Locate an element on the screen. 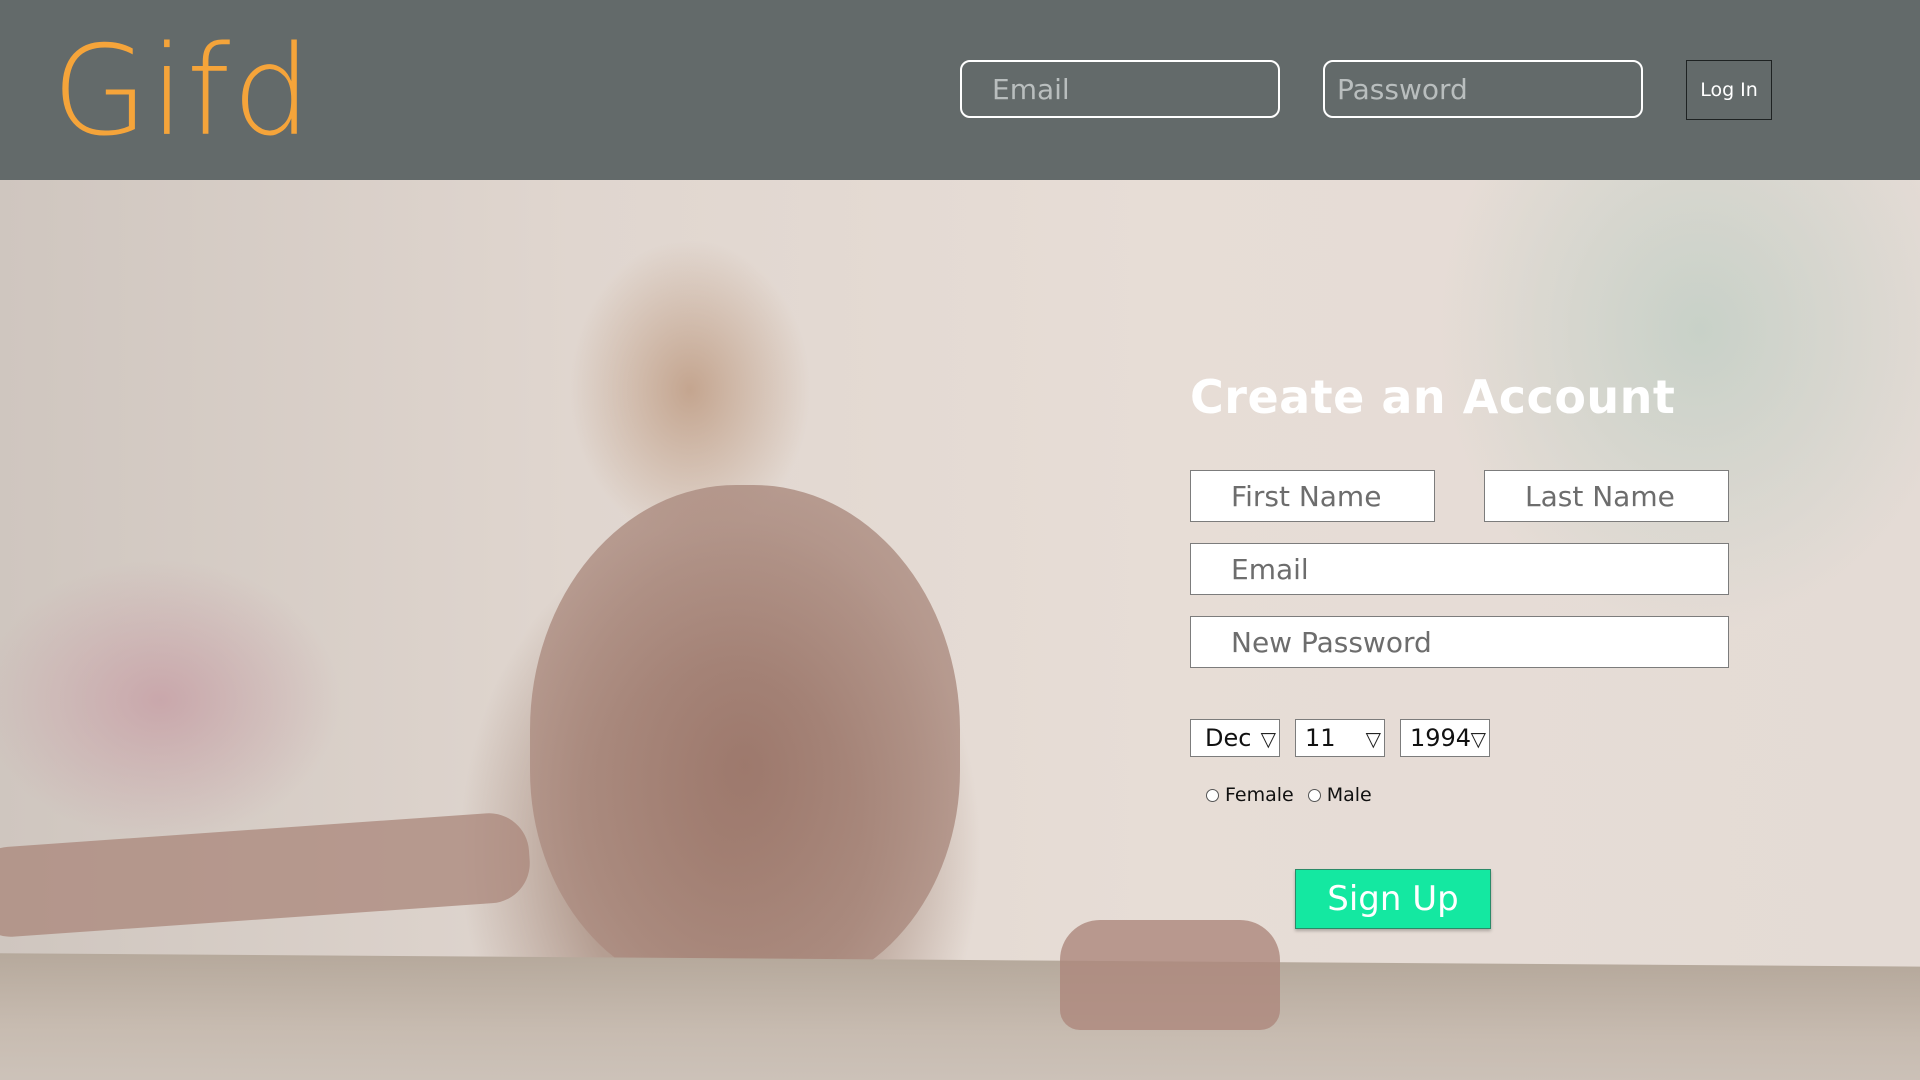 This screenshot has width=1920, height=1080. login-button: Log In is located at coordinates (1729, 90).